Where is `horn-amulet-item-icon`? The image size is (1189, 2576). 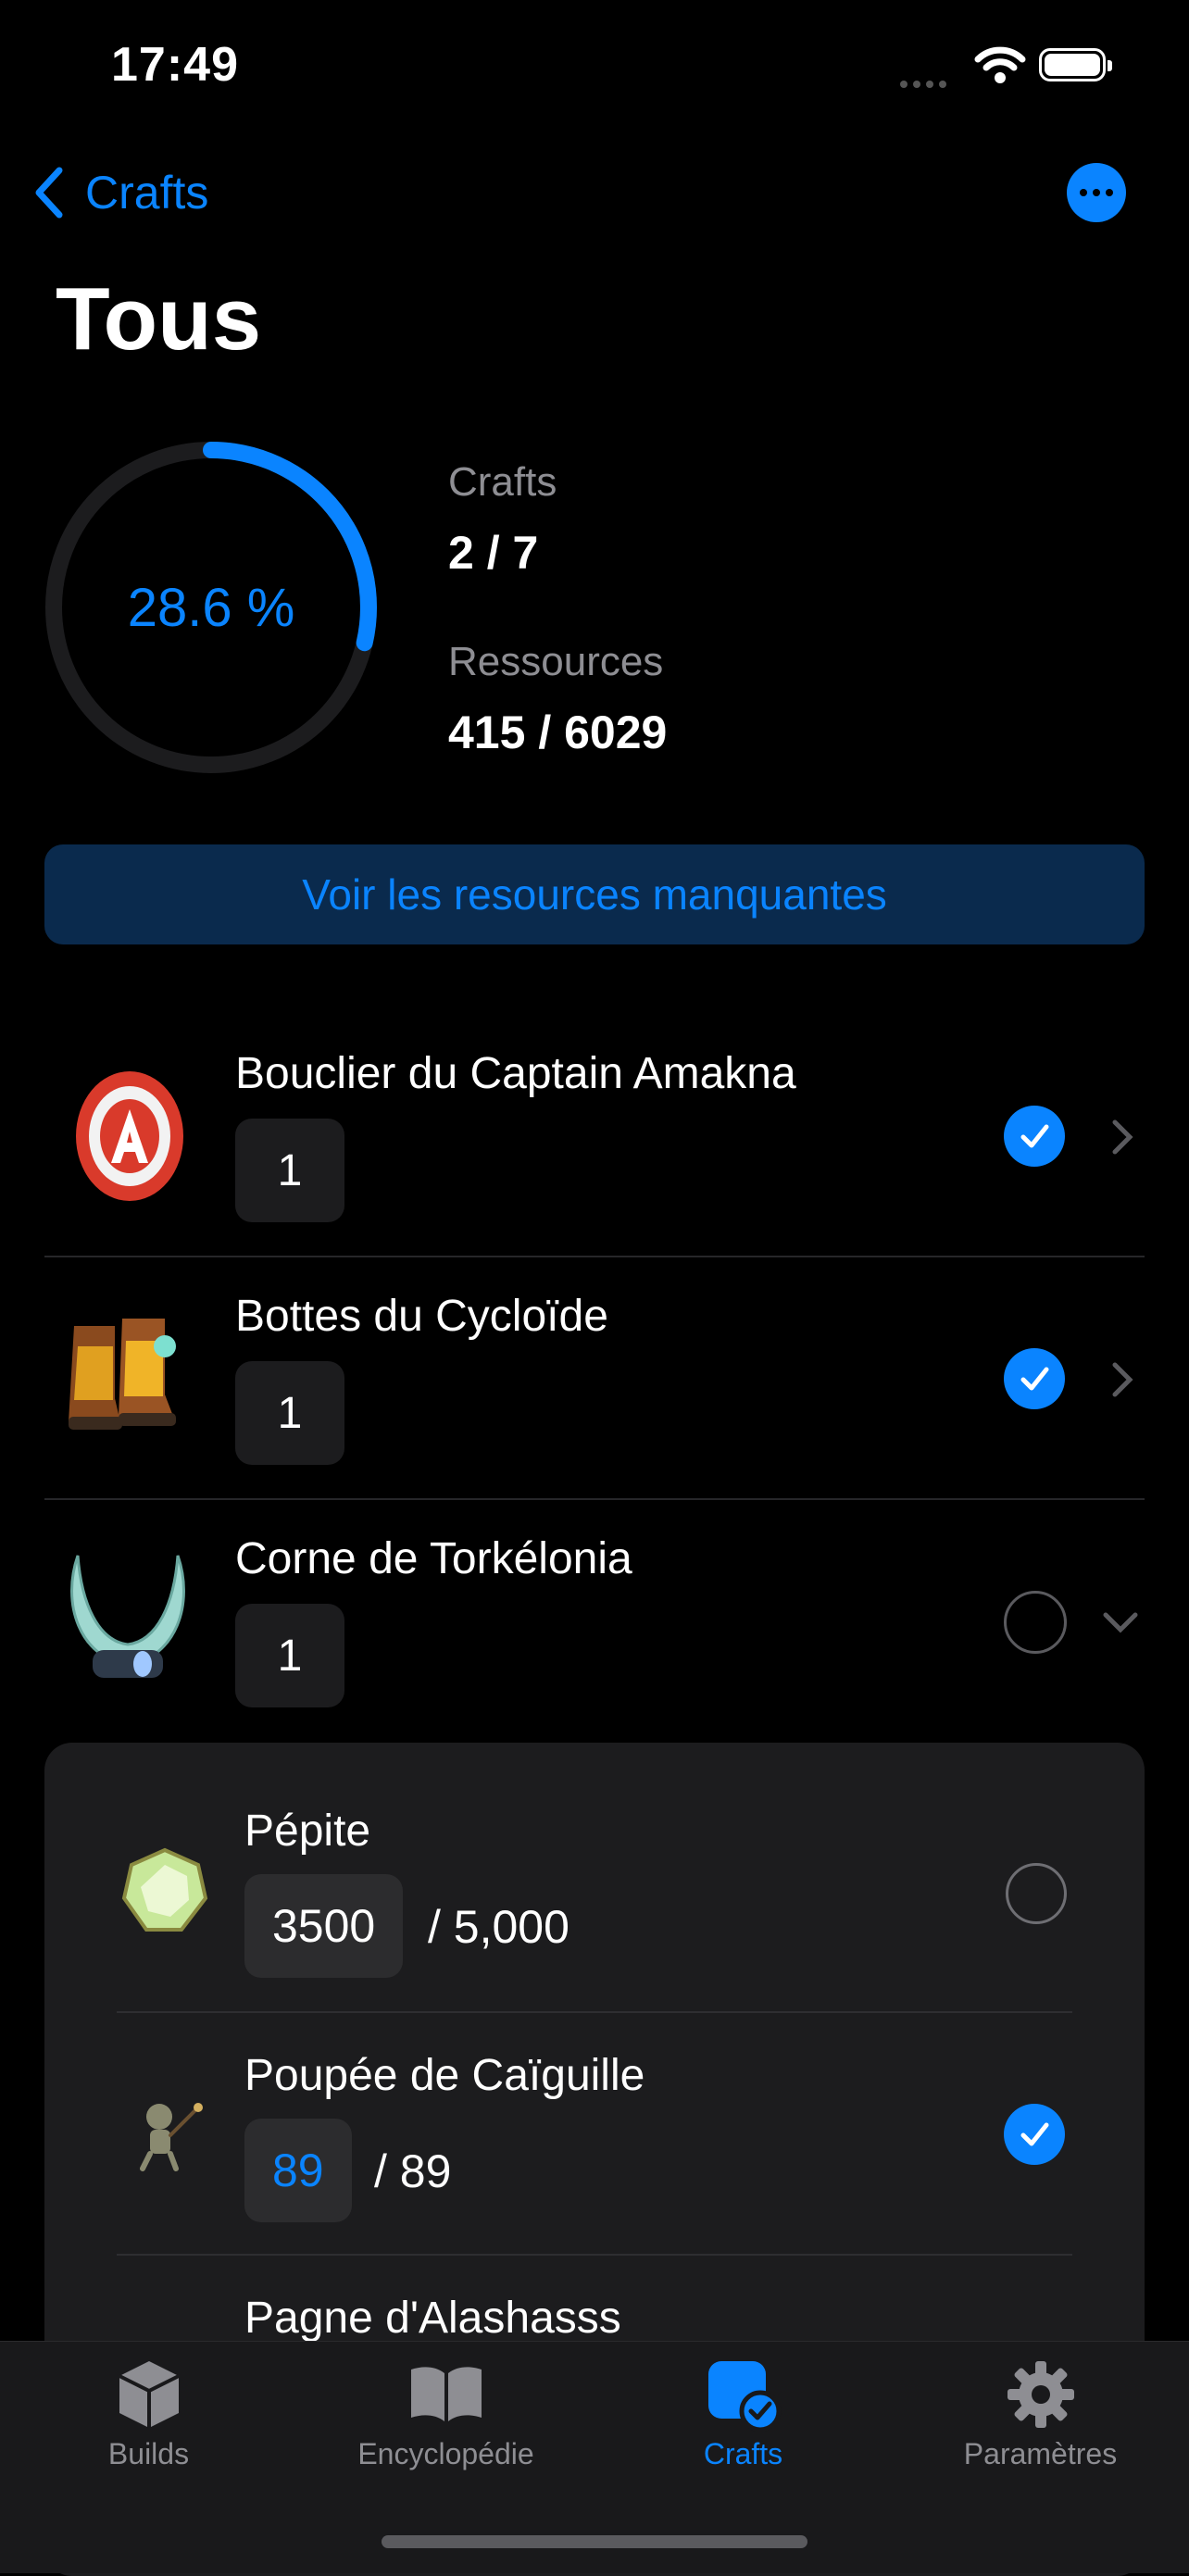
horn-amulet-item-icon is located at coordinates (127, 1617).